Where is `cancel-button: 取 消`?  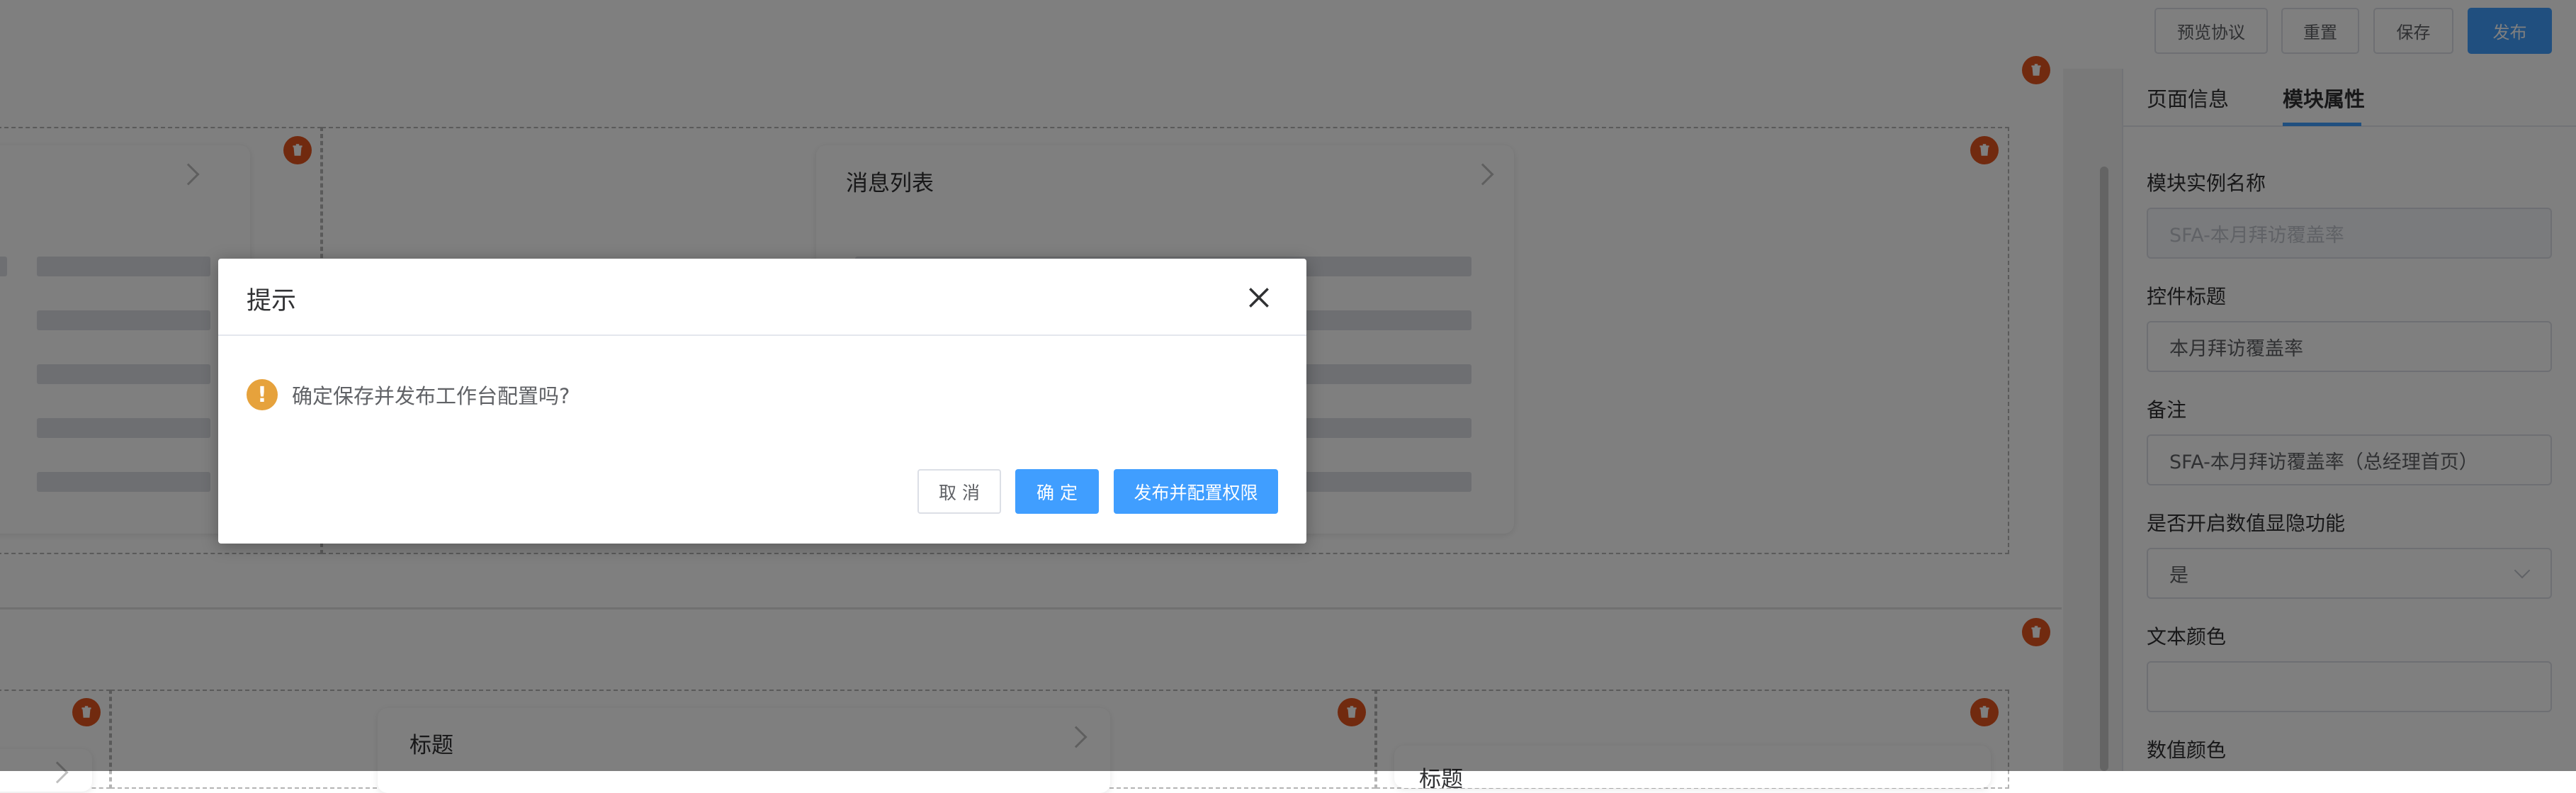
cancel-button: 取 消 is located at coordinates (959, 491).